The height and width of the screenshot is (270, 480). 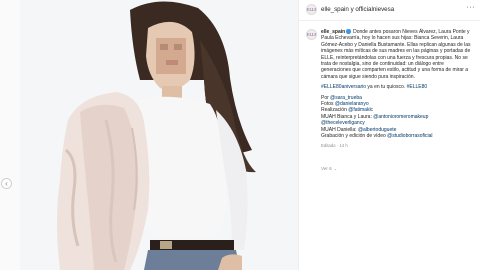 What do you see at coordinates (311, 34) in the screenshot?
I see `caption-avatar: ELLE` at bounding box center [311, 34].